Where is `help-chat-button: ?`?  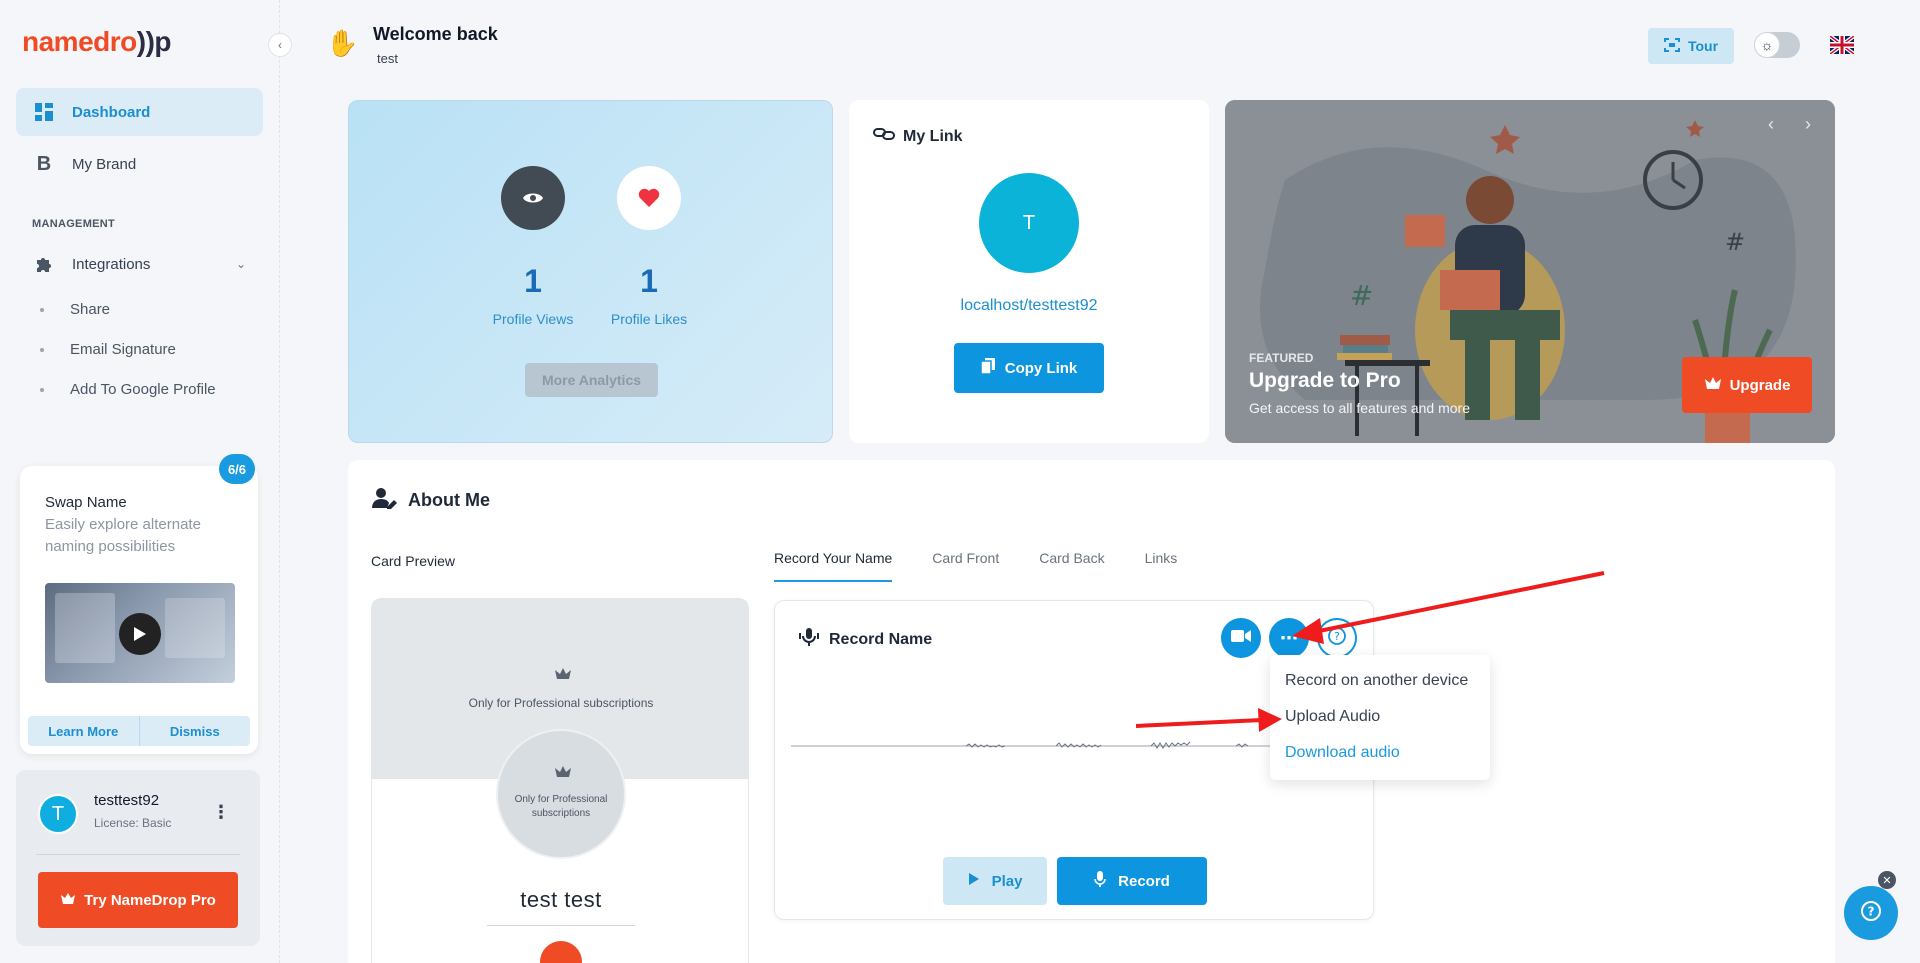 help-chat-button: ? is located at coordinates (1871, 913).